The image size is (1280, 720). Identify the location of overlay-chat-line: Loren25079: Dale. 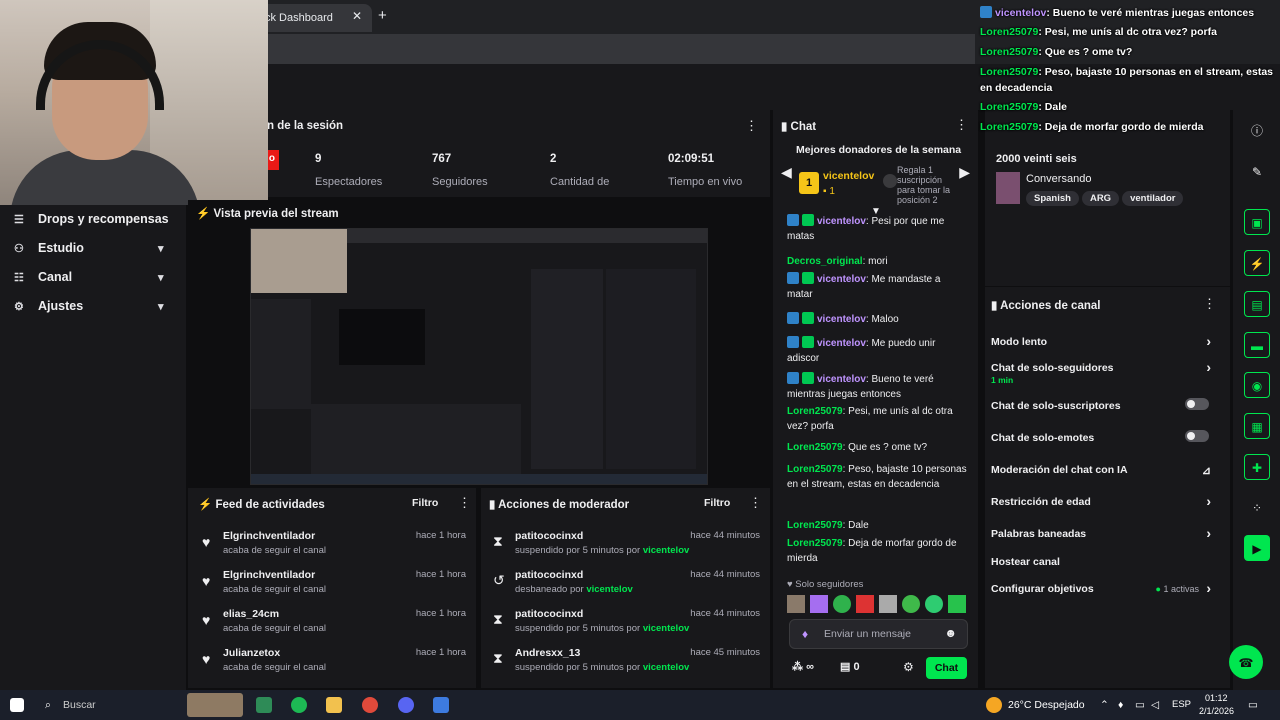
(1023, 107).